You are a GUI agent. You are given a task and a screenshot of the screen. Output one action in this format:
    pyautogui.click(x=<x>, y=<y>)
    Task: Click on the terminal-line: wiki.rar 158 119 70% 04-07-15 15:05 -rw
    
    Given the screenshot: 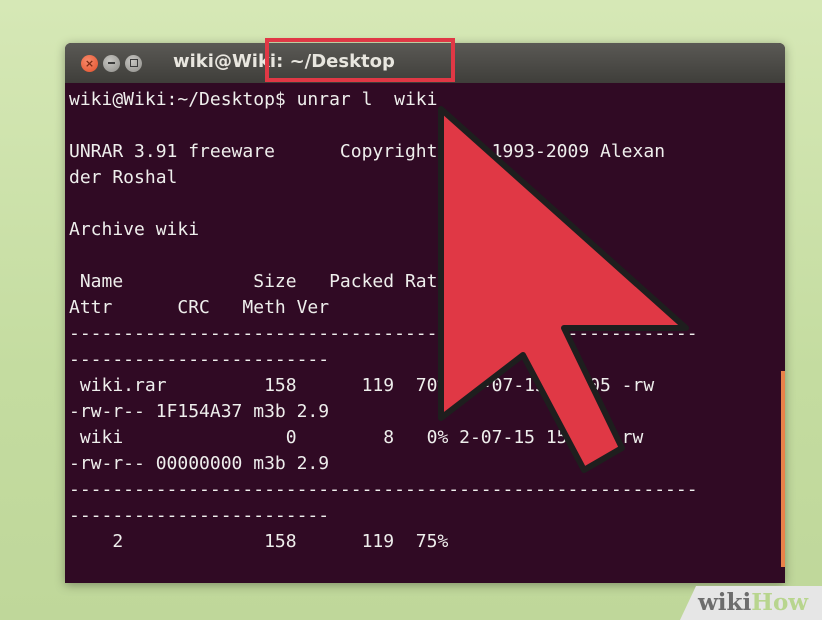 What is the action you would take?
    pyautogui.click(x=362, y=385)
    